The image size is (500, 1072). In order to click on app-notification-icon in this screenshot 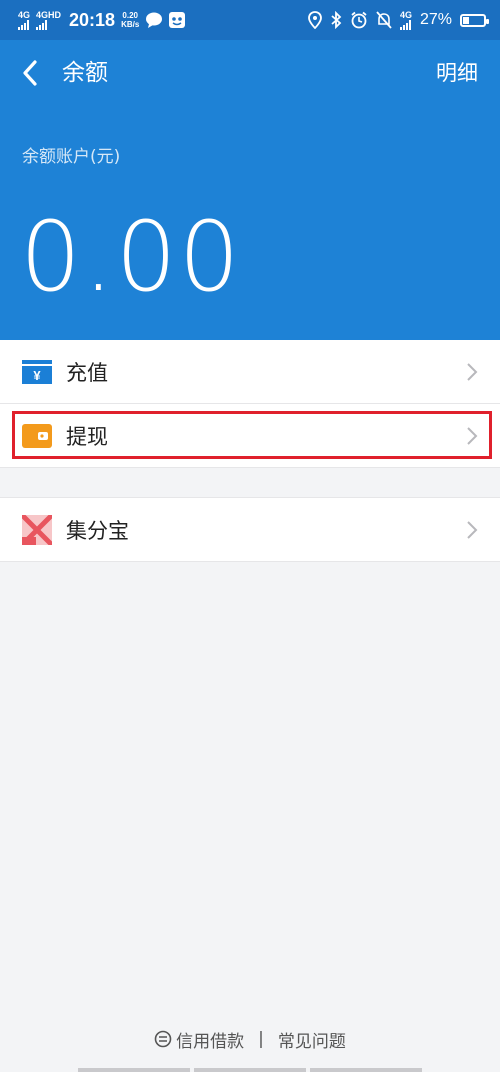, I will do `click(177, 20)`.